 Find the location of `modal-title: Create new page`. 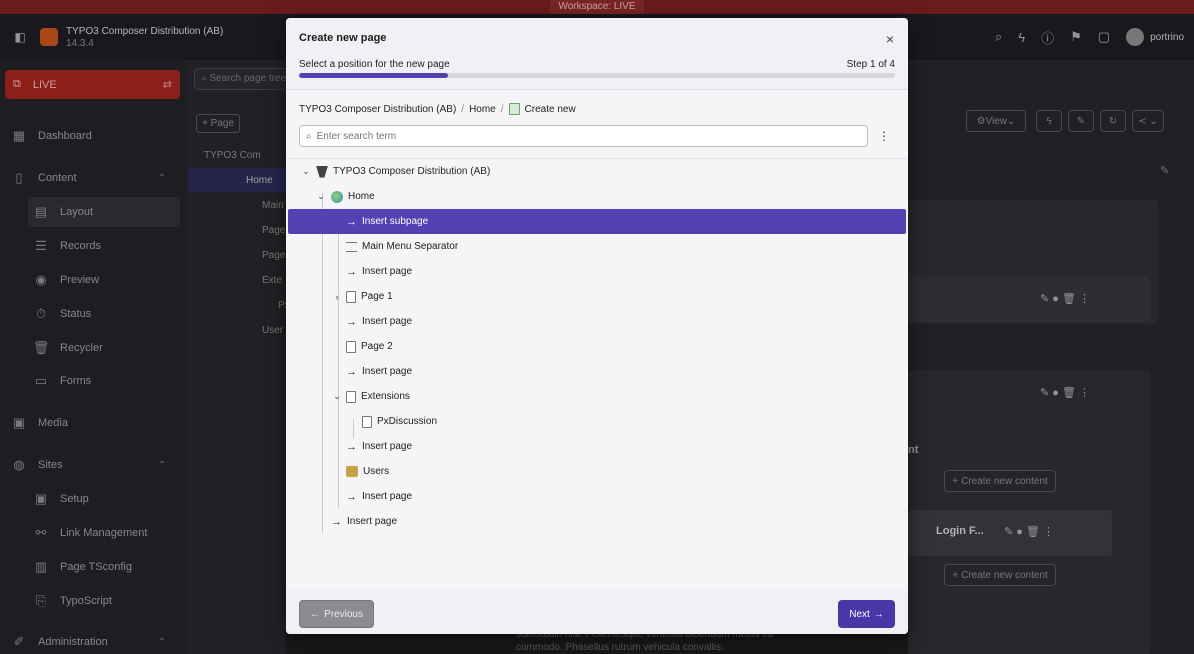

modal-title: Create new page is located at coordinates (343, 38).